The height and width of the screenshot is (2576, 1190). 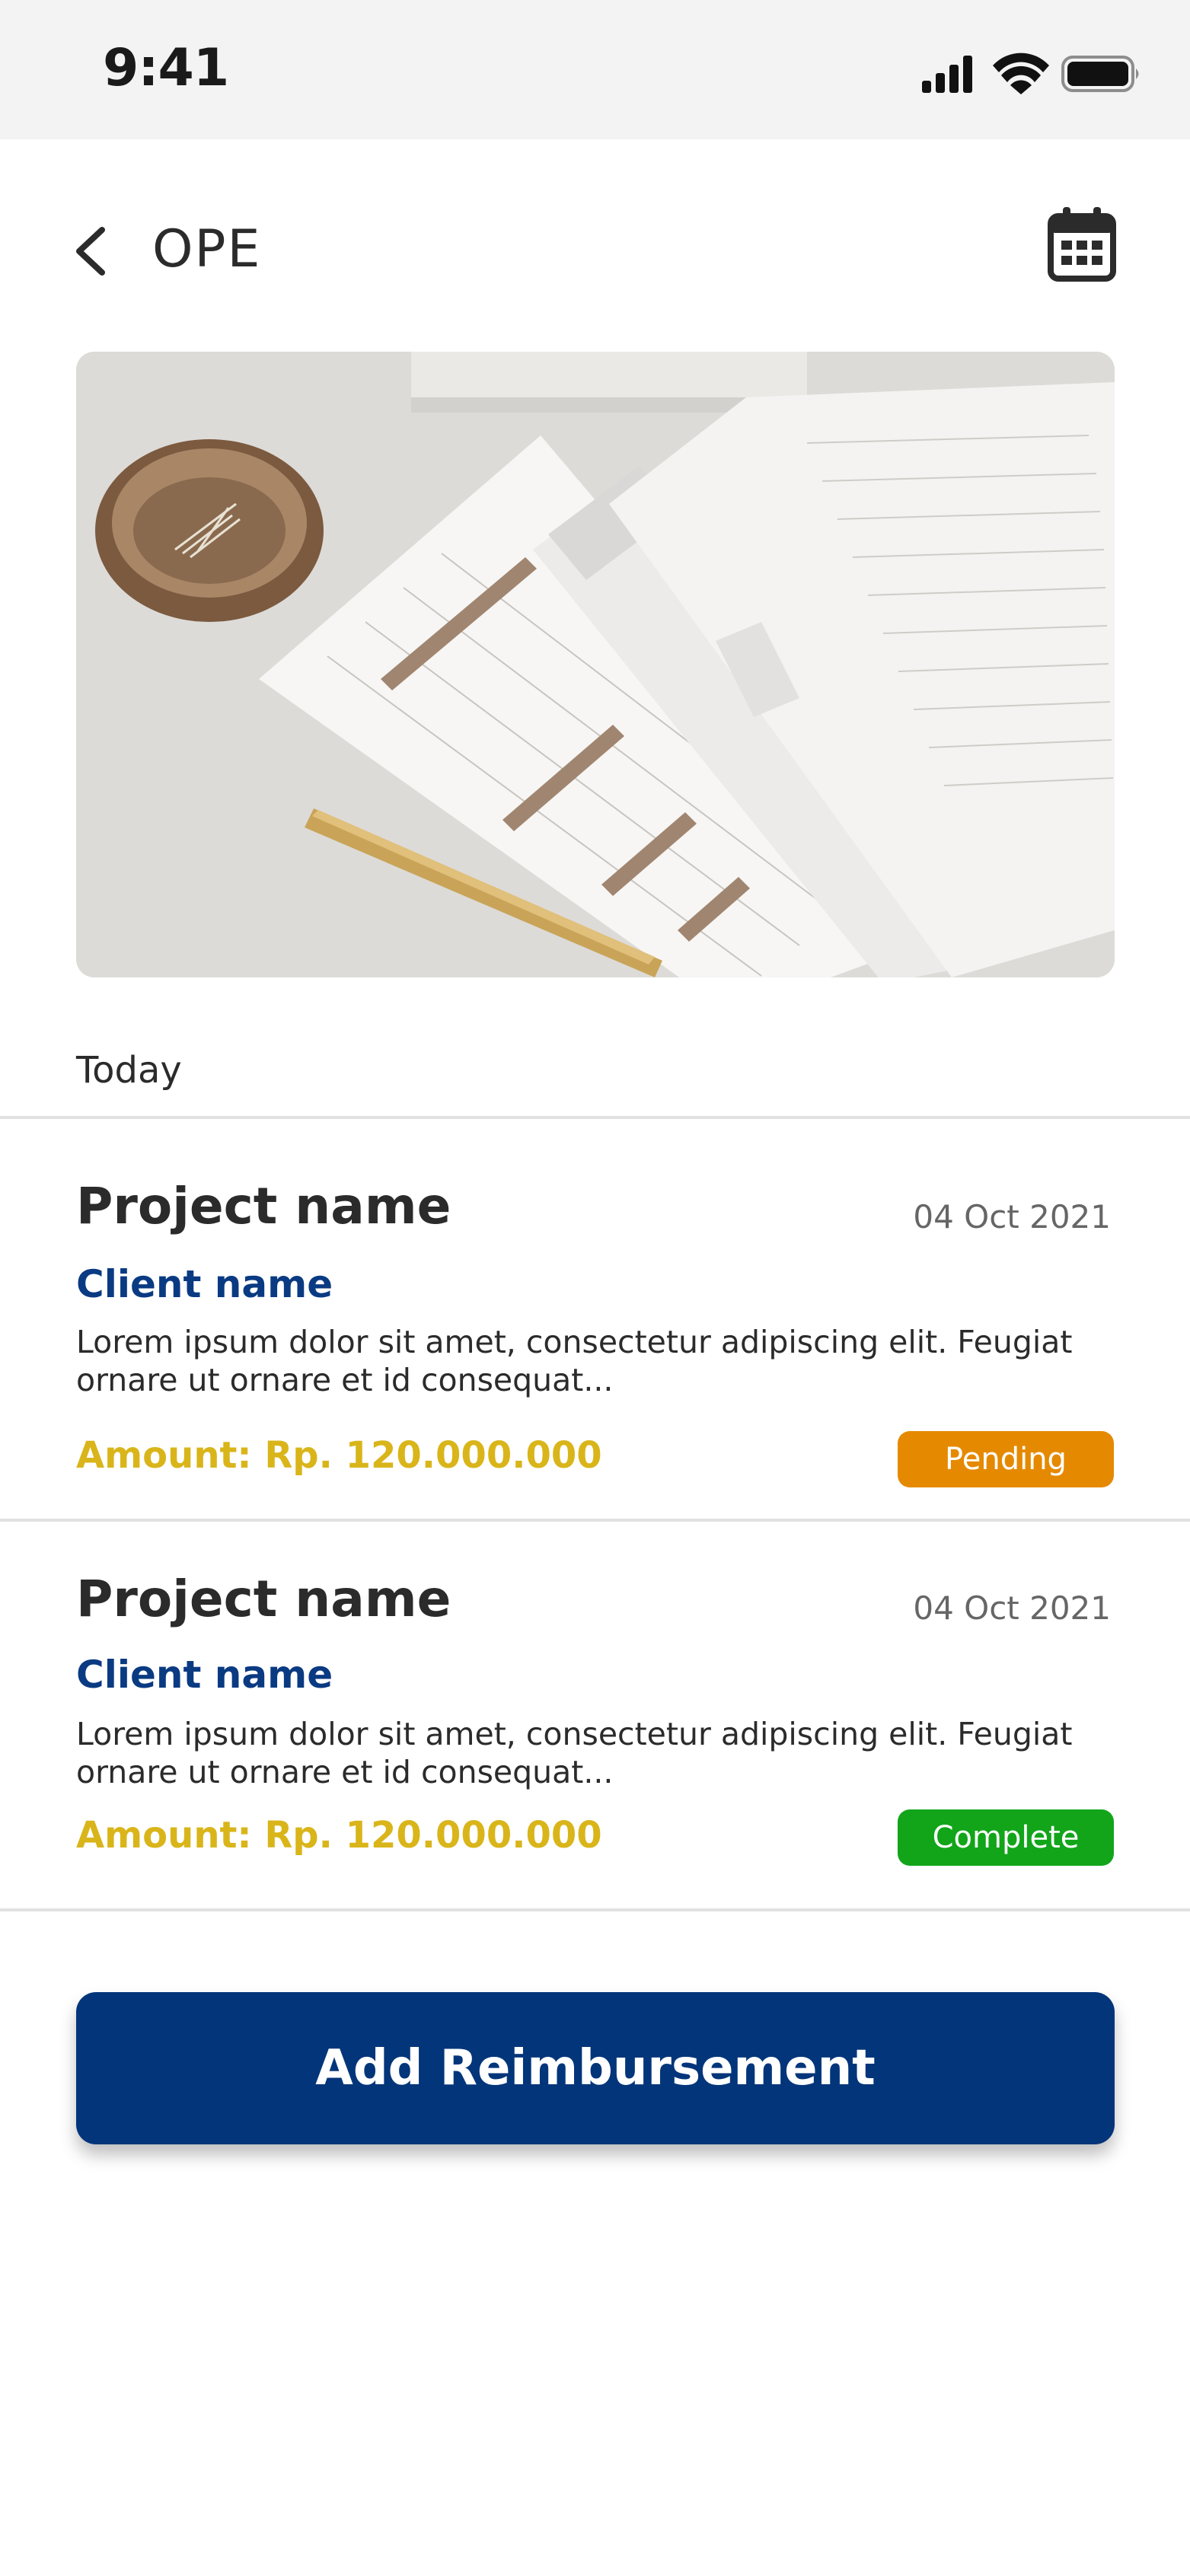 I want to click on calendar-button, so click(x=1082, y=244).